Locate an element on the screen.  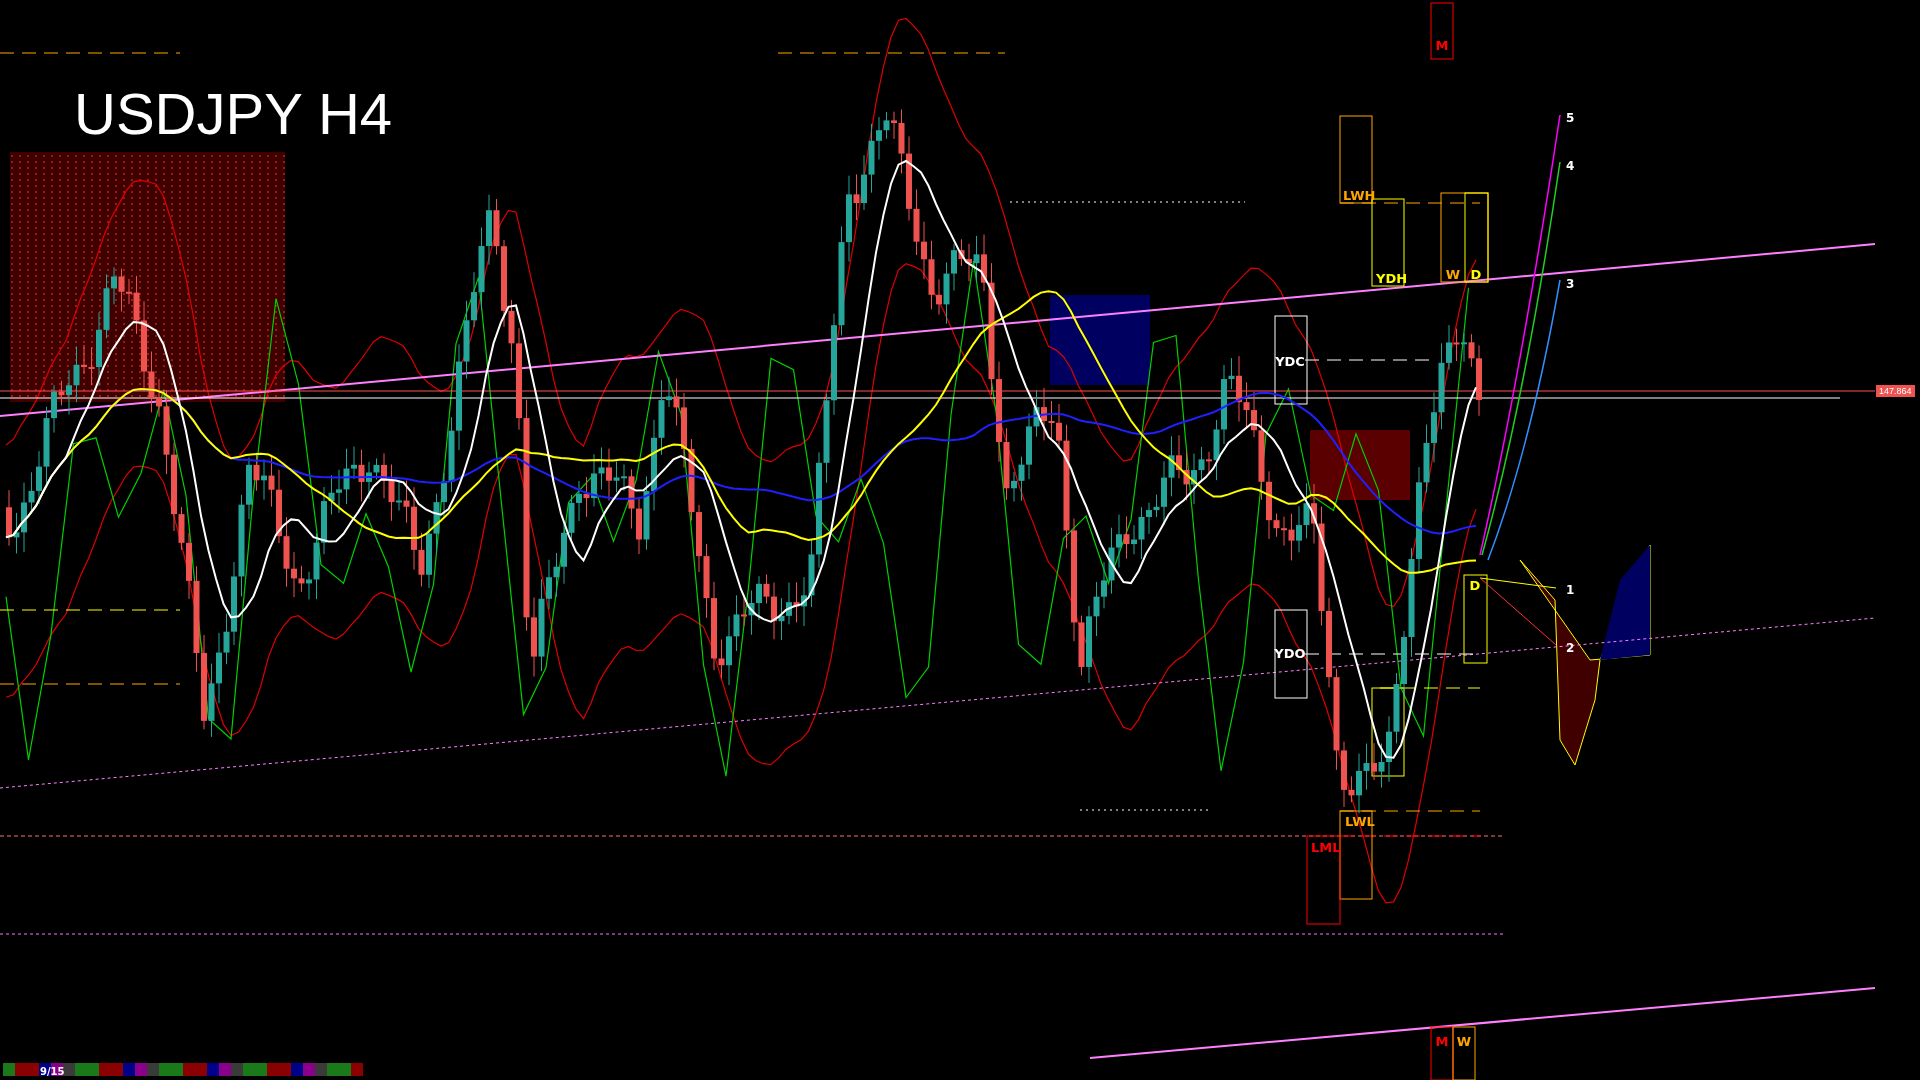
level-label: LWH is located at coordinates (1359, 195).